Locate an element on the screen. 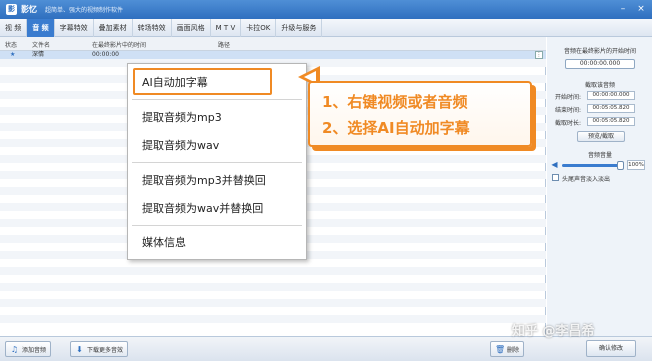  download-icon: ⬇ is located at coordinates (79, 349).